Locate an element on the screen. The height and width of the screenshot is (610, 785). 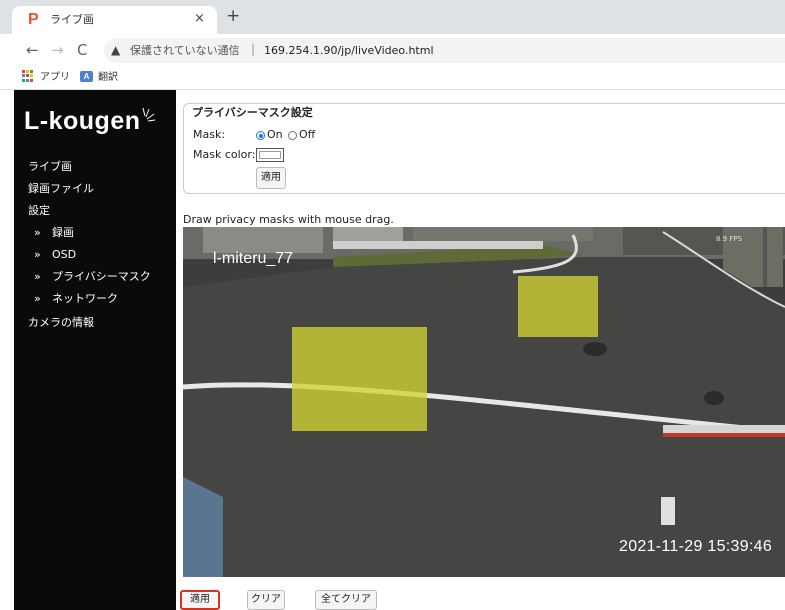
mask-color-swatch is located at coordinates (270, 155).